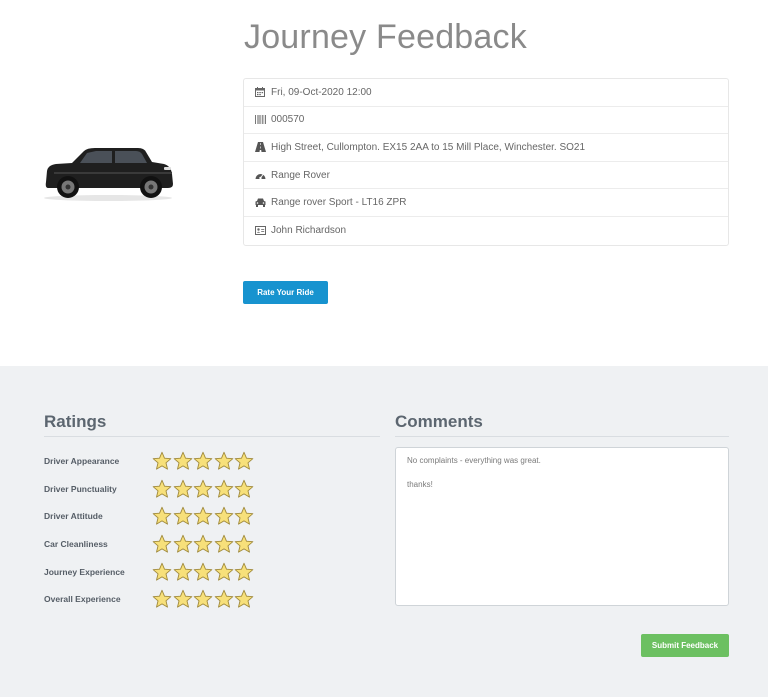 Image resolution: width=768 pixels, height=697 pixels. What do you see at coordinates (309, 231) in the screenshot?
I see `driver-name: John Richardson` at bounding box center [309, 231].